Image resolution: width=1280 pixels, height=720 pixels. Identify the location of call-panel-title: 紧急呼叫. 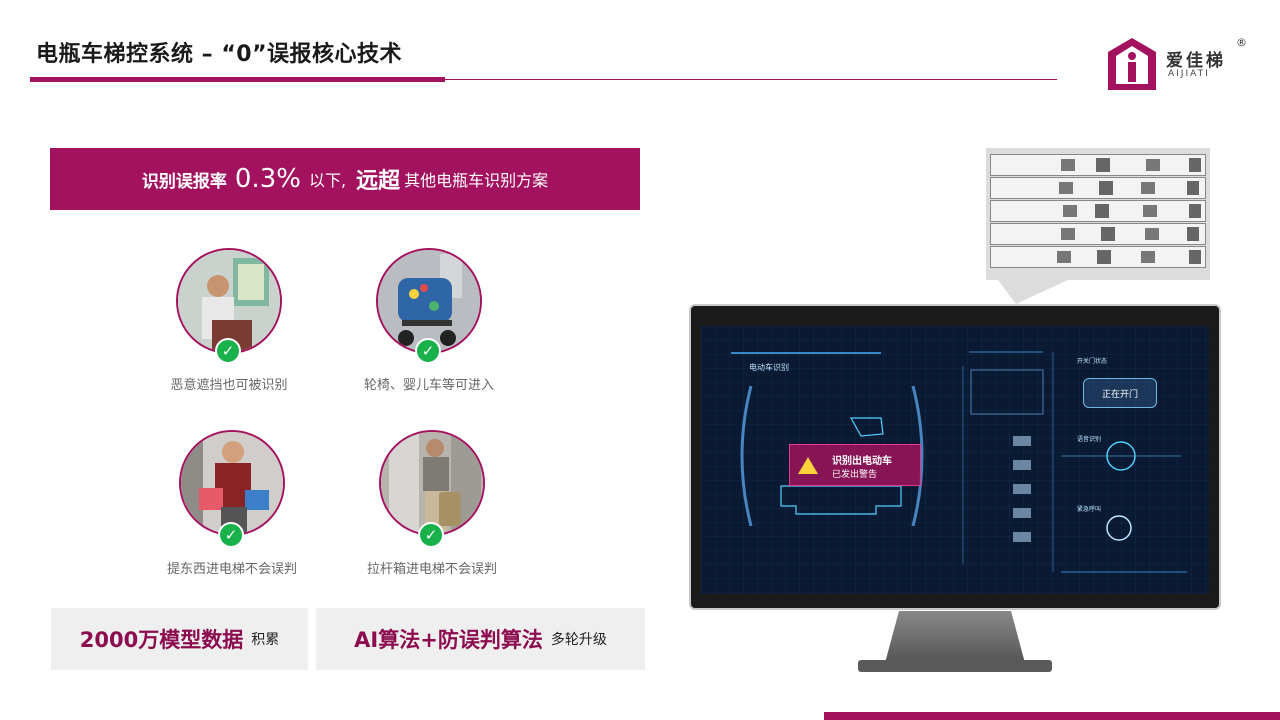
(1089, 509).